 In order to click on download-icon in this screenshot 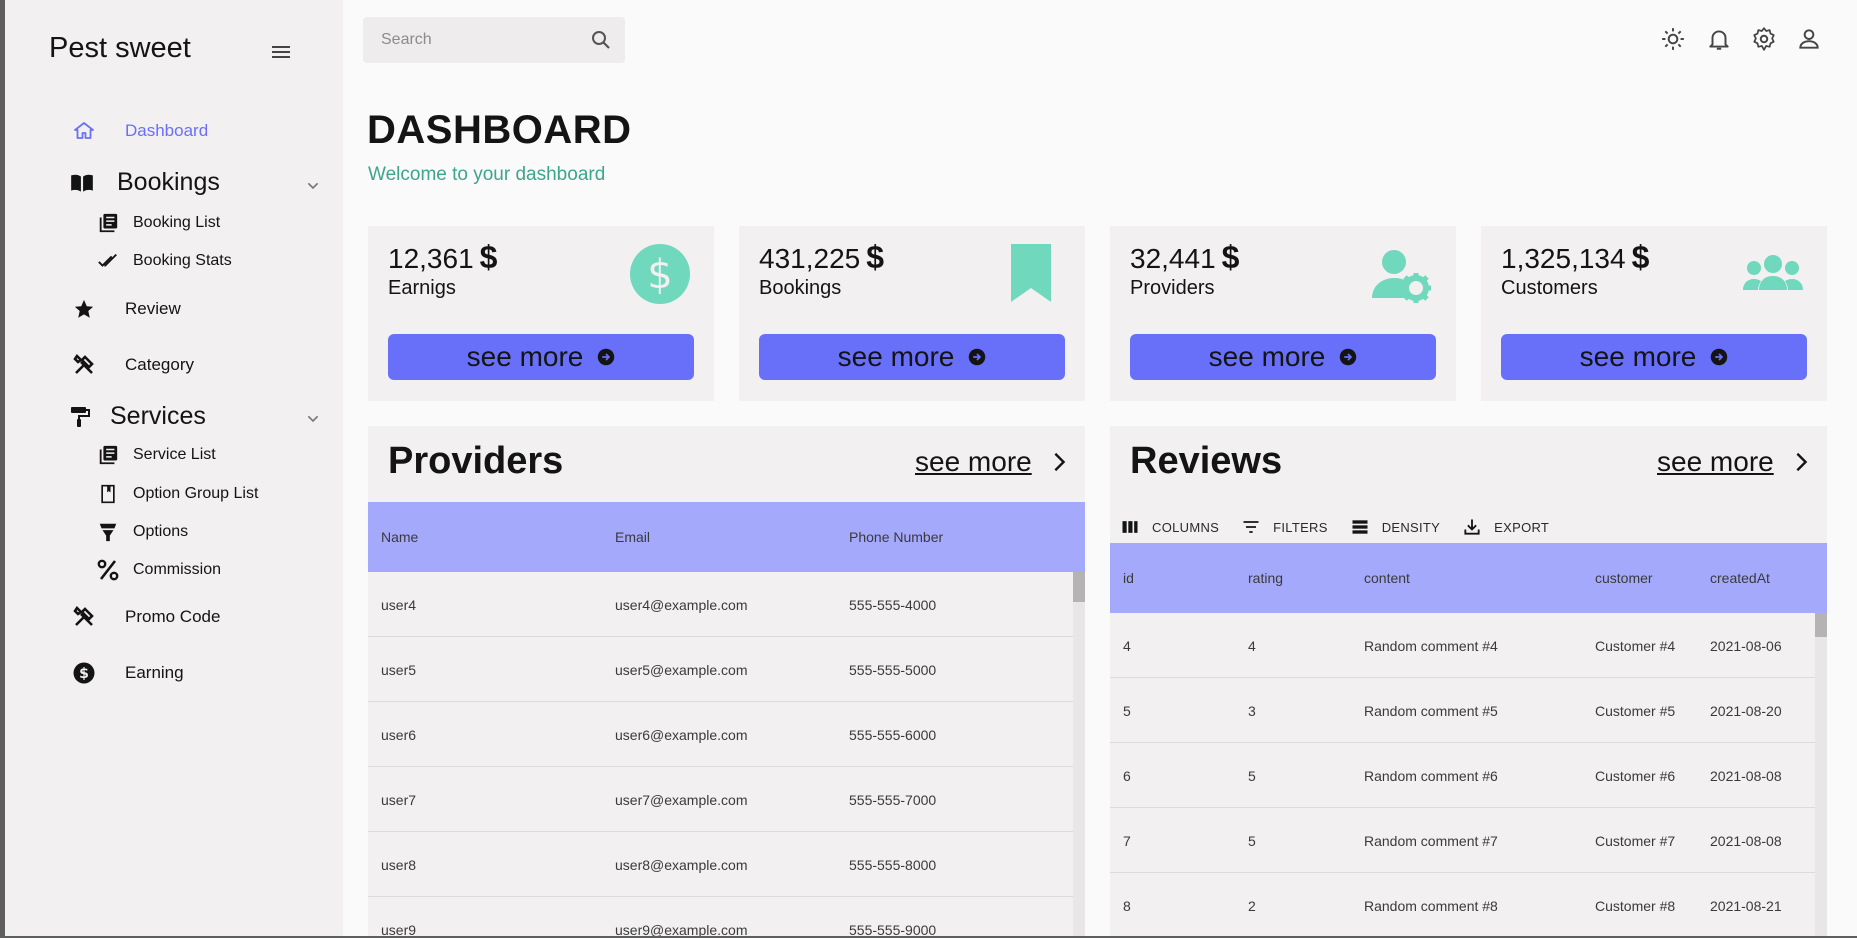, I will do `click(1472, 527)`.